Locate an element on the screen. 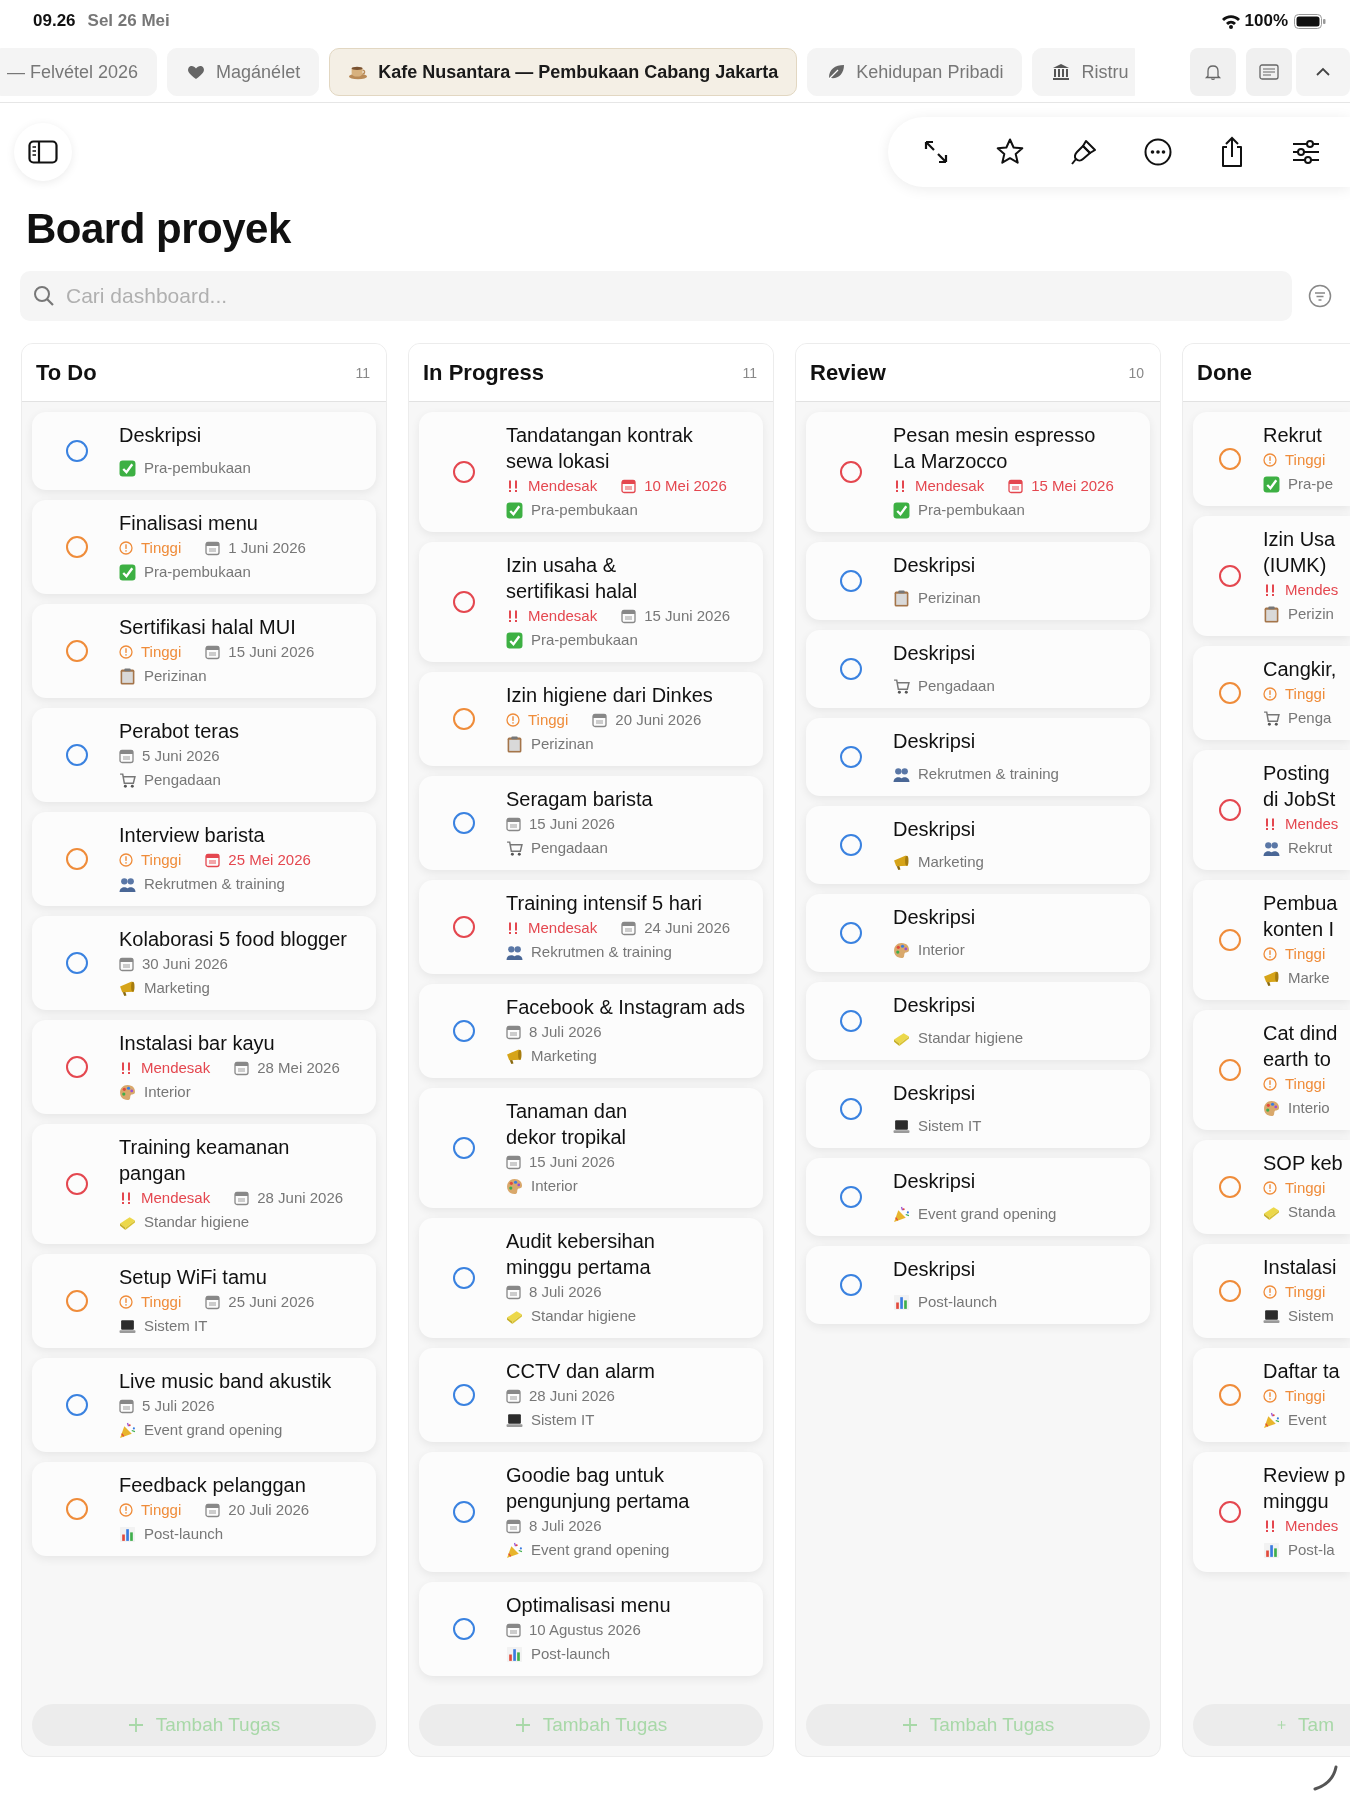 The width and height of the screenshot is (1350, 1800). task-card: Facebook & Instagram ads 8 Juli 2026 Marketing is located at coordinates (591, 1031).